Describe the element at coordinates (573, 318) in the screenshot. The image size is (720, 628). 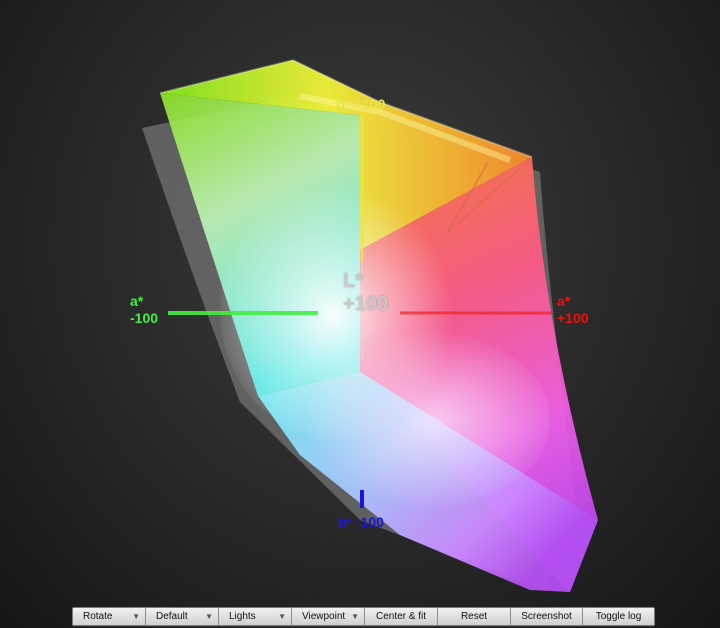
I see `a-plus-axis-value: +100` at that location.